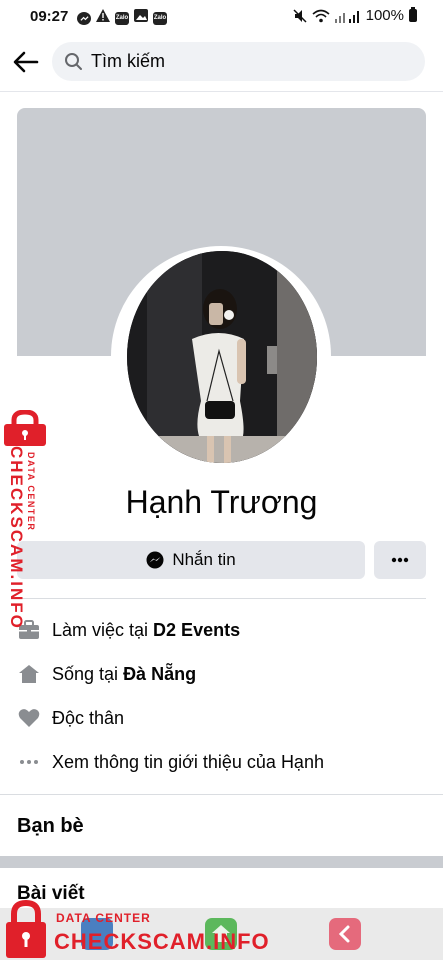 The image size is (443, 963). I want to click on battery-icon, so click(413, 14).